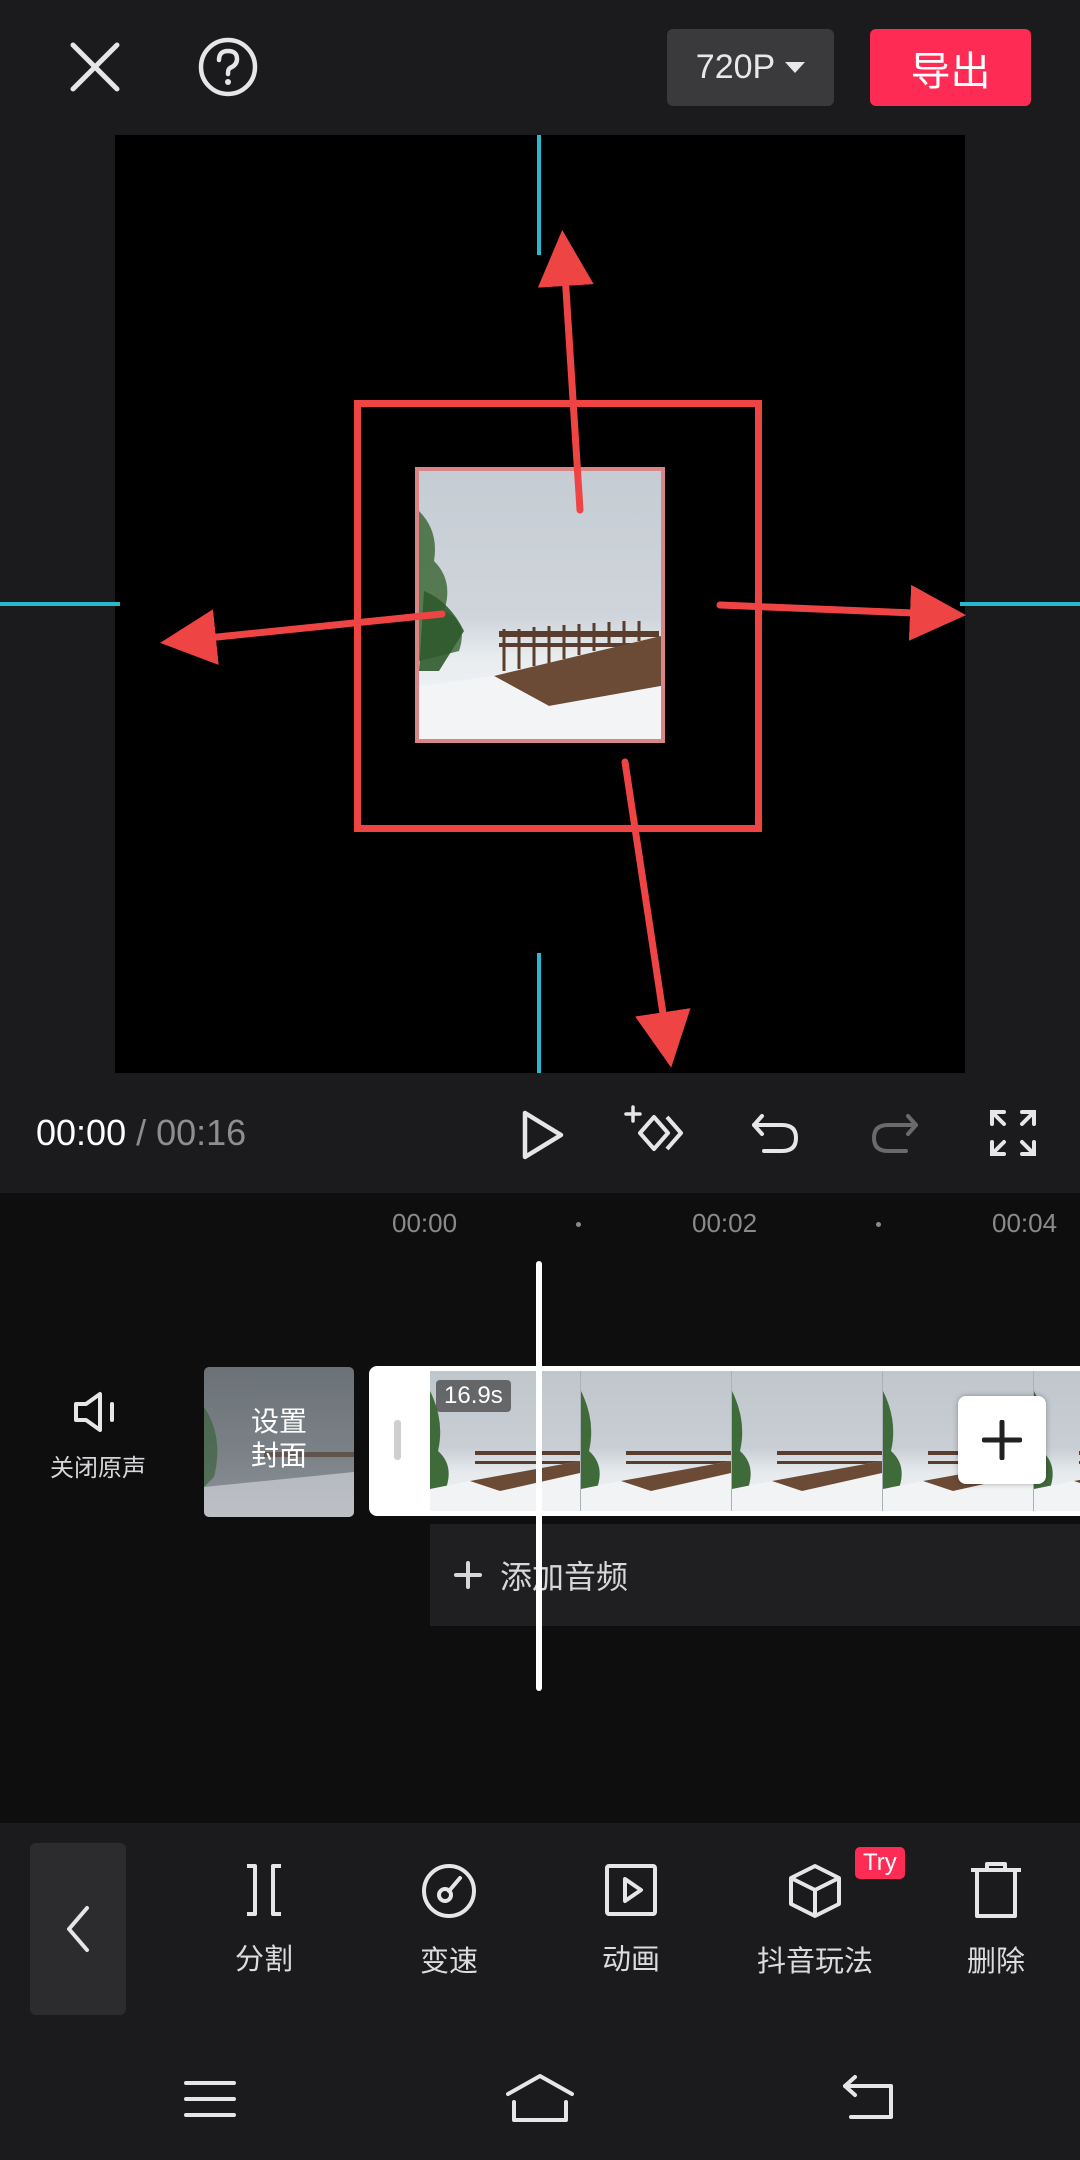 The height and width of the screenshot is (2160, 1080). I want to click on undo-icon, so click(775, 1133).